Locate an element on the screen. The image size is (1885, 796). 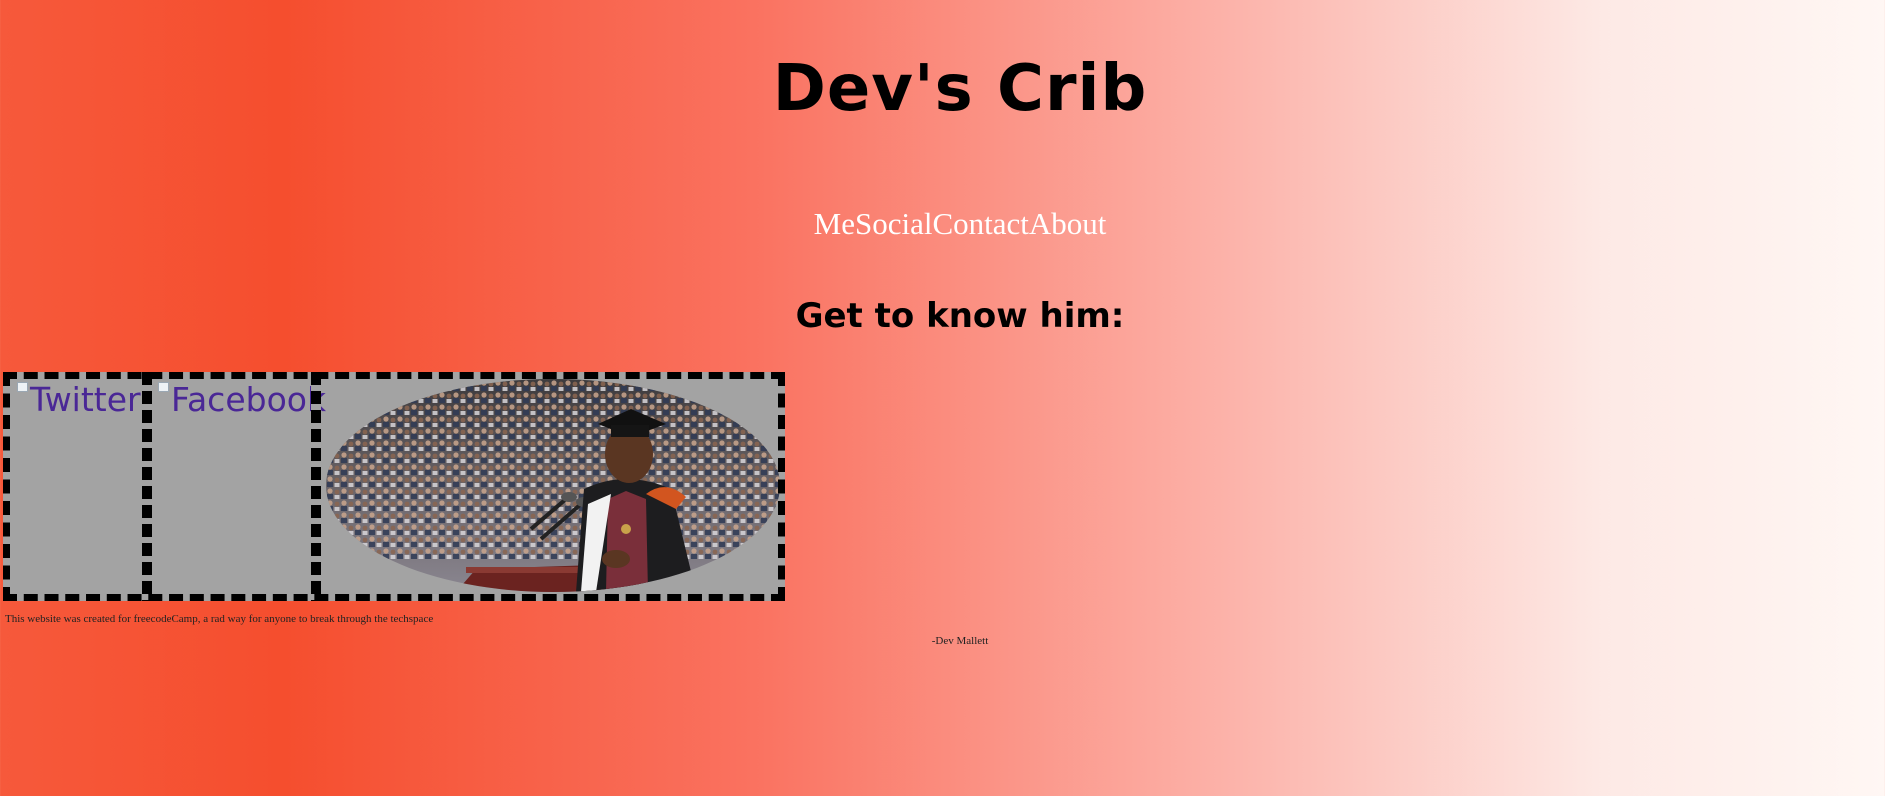
section-heading: Get to know him: is located at coordinates (960, 316).